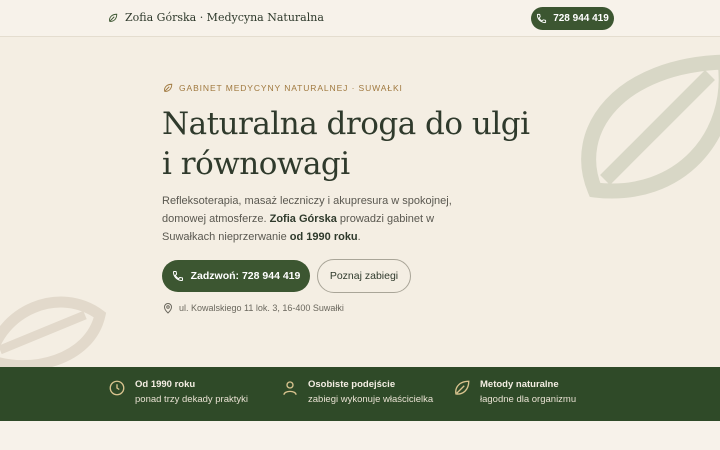  I want to click on feature-since-1990: Od 1990 roku ponad trzy dekady praktyki, so click(178, 392).